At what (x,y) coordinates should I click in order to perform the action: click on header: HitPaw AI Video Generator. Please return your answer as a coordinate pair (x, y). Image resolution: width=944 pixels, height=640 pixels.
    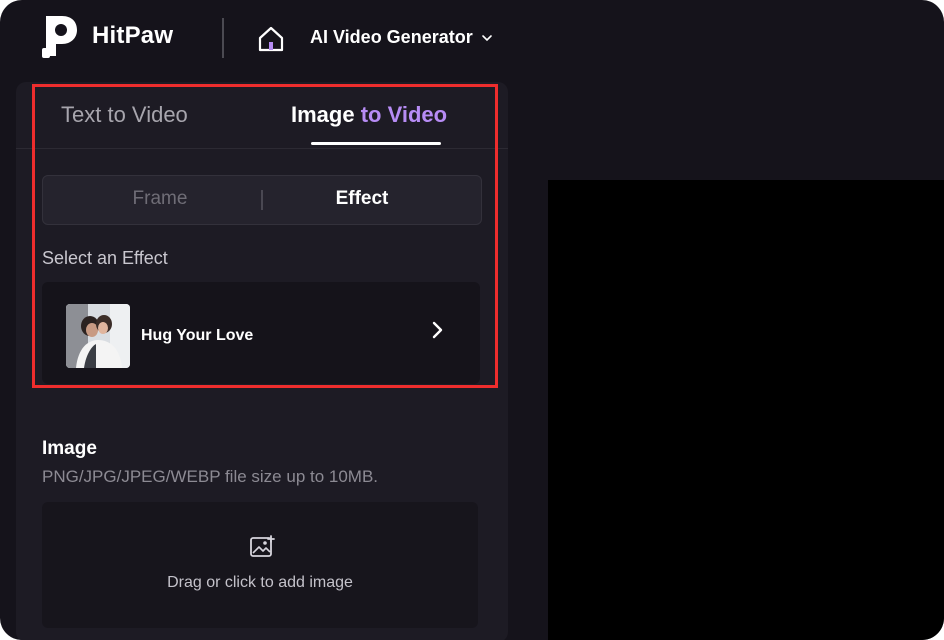
    Looking at the image, I should click on (472, 40).